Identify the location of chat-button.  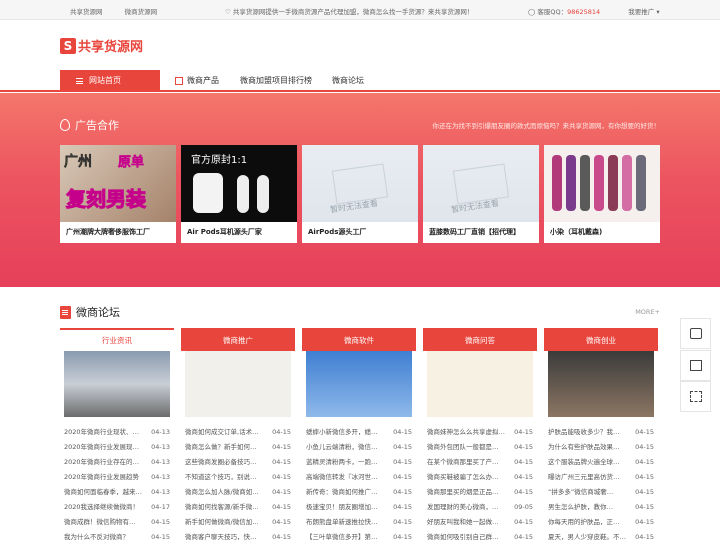
(695, 333).